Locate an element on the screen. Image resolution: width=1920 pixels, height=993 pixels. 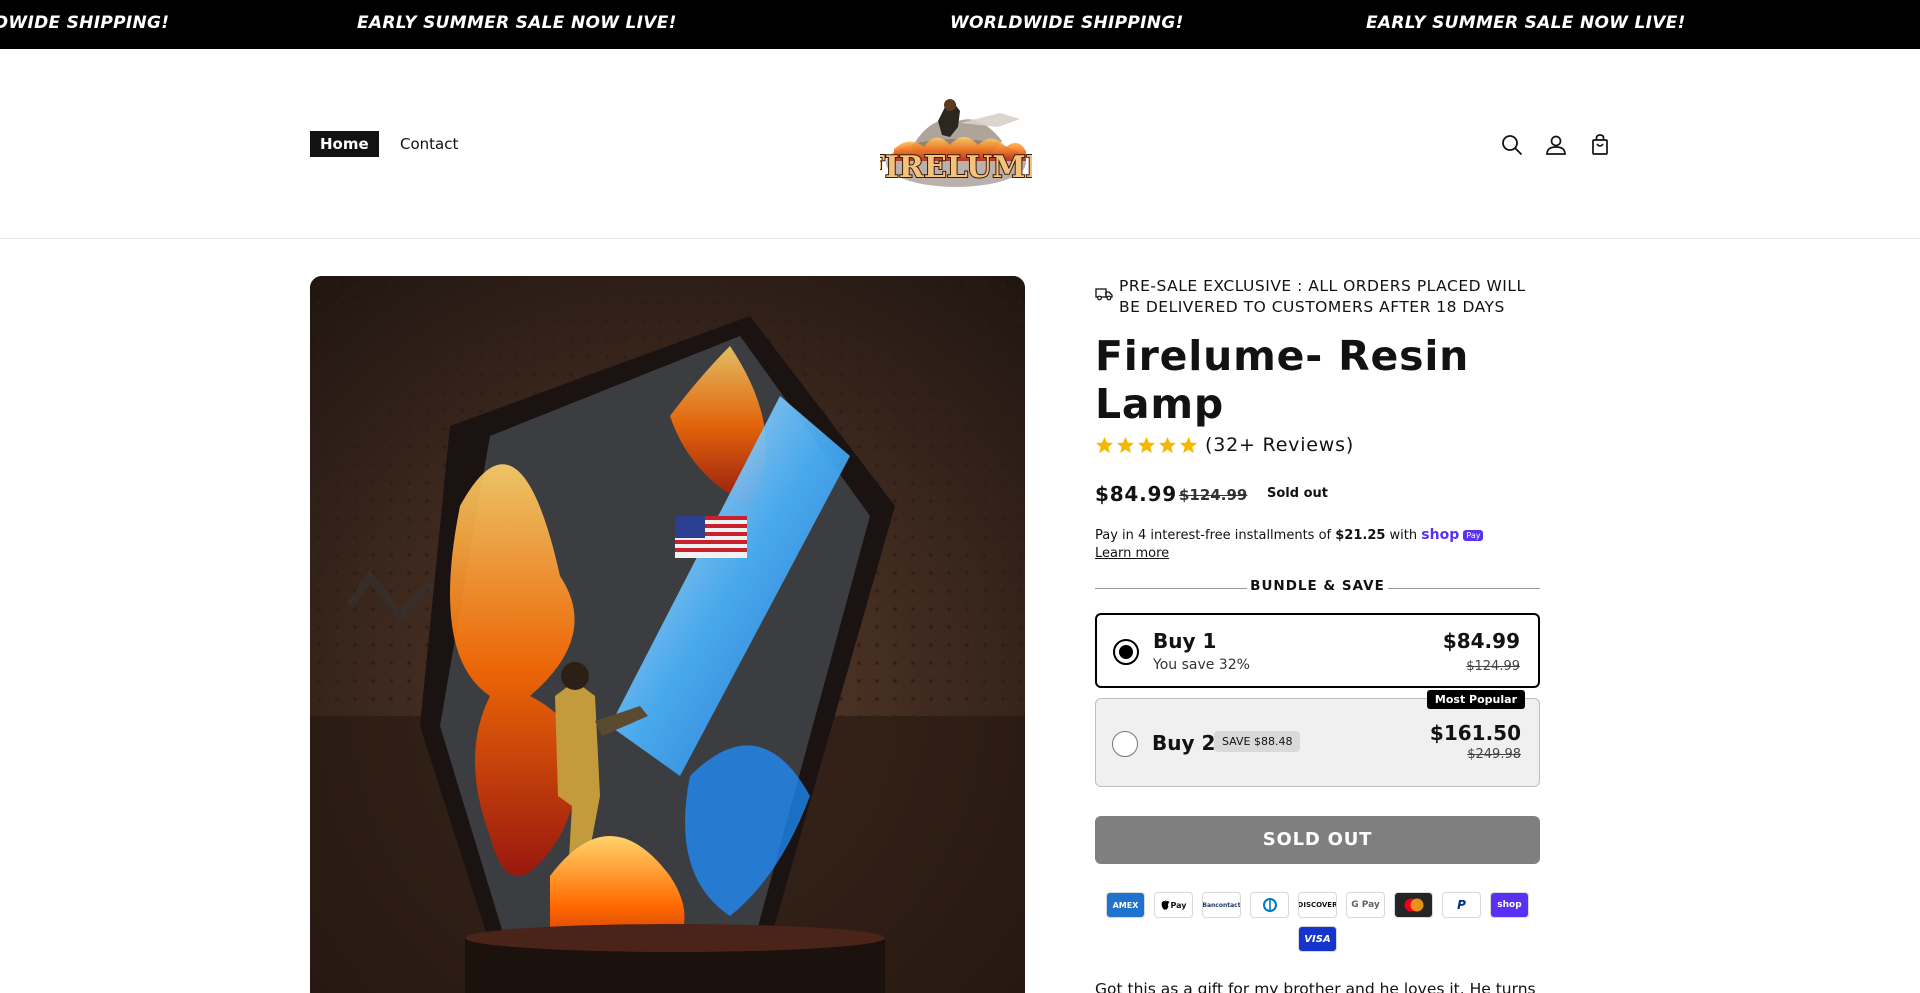
bundle-subtitle: You save 32% is located at coordinates (1201, 665).